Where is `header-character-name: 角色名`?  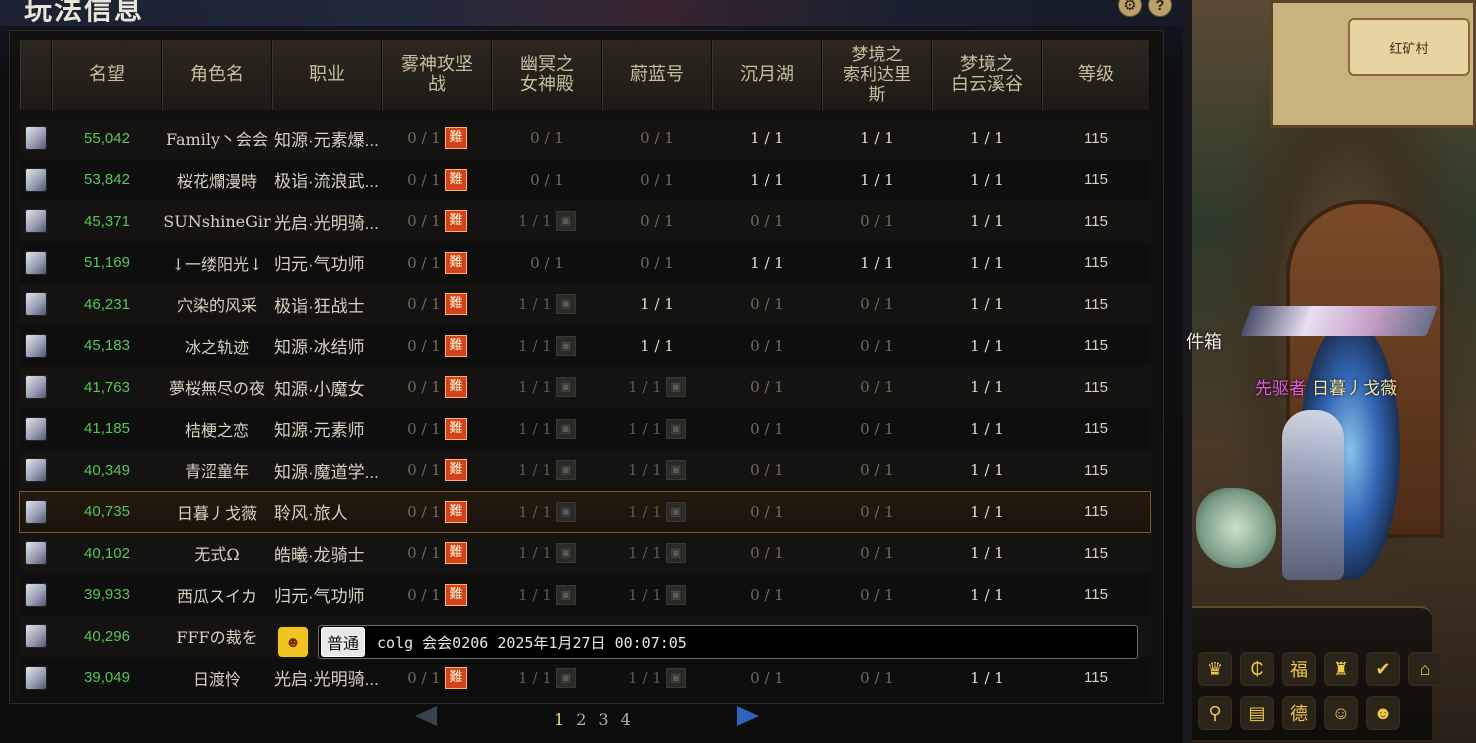 header-character-name: 角色名 is located at coordinates (217, 75).